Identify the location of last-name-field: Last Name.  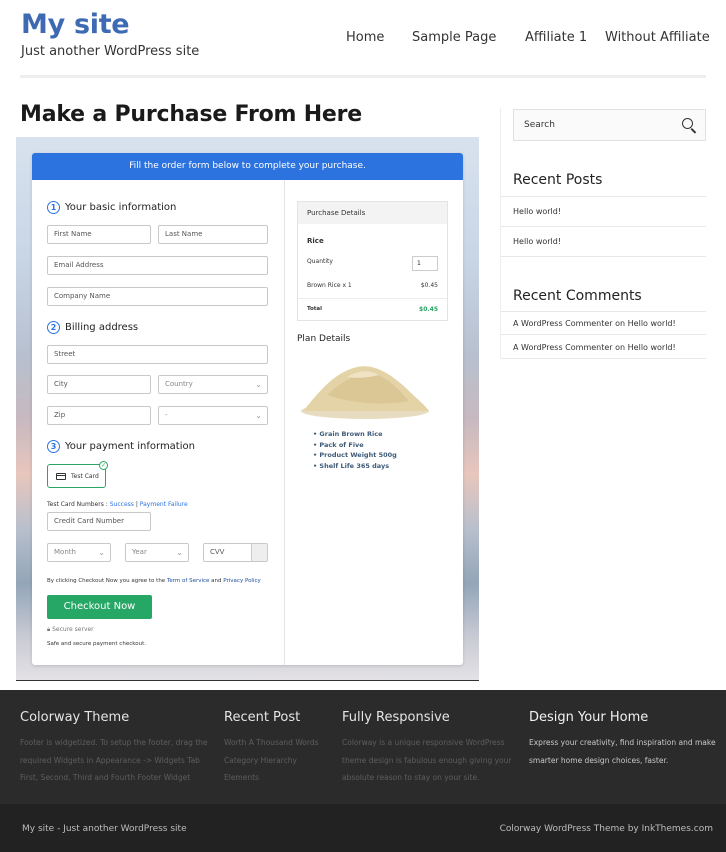
(213, 234).